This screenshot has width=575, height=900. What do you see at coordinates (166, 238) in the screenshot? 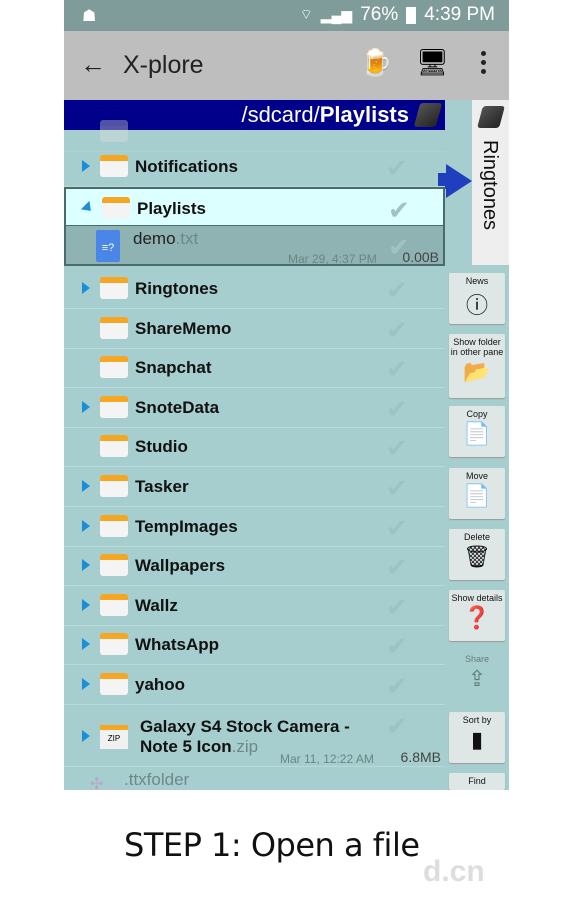
I see `file-name: demo.txt` at bounding box center [166, 238].